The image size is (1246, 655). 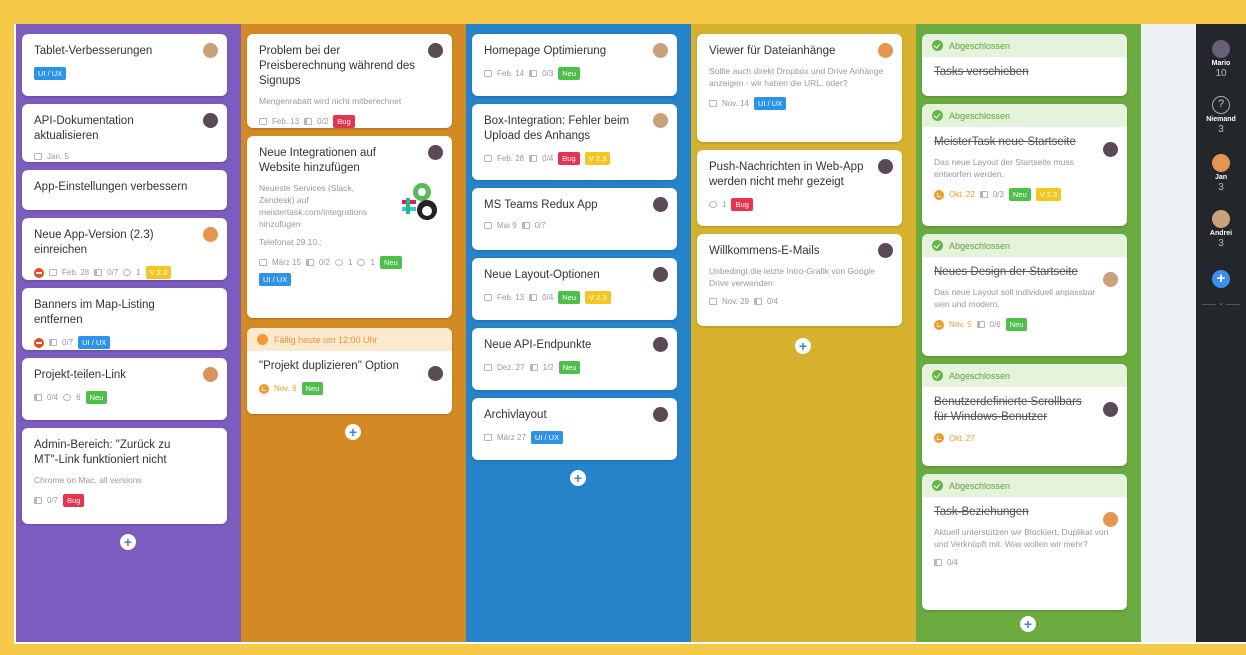 I want to click on task-card: MS Teams Redux App Mai 9 0/7, so click(x=574, y=219).